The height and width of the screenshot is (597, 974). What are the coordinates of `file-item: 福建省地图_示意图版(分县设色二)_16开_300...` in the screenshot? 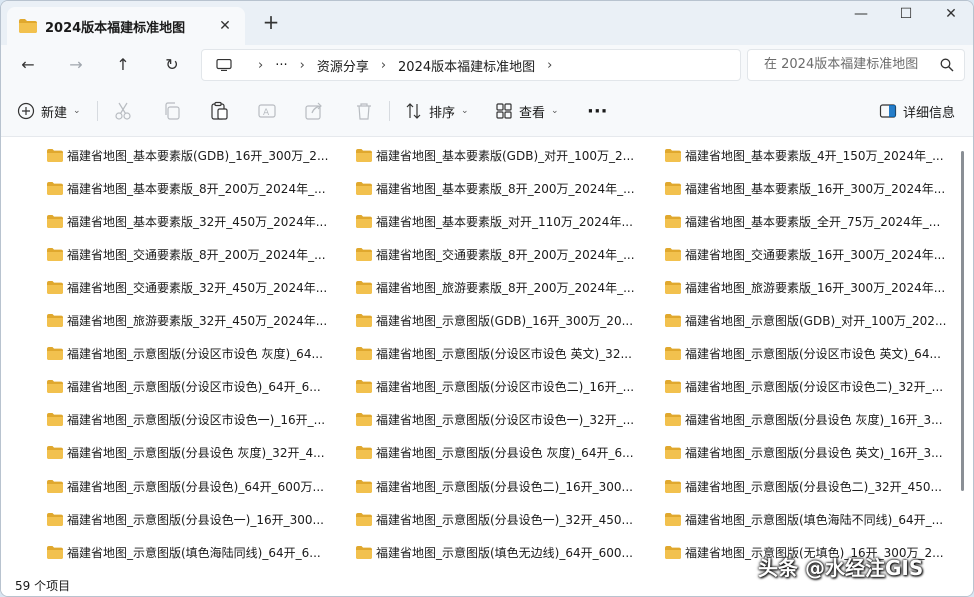 It's located at (494, 486).